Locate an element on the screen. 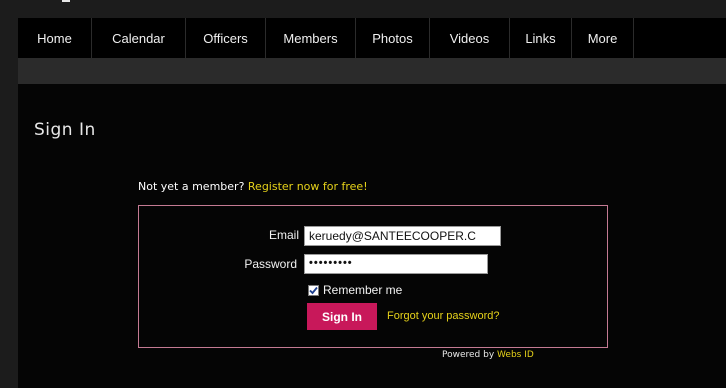 The height and width of the screenshot is (388, 726). nav-item-label: Officers is located at coordinates (225, 38).